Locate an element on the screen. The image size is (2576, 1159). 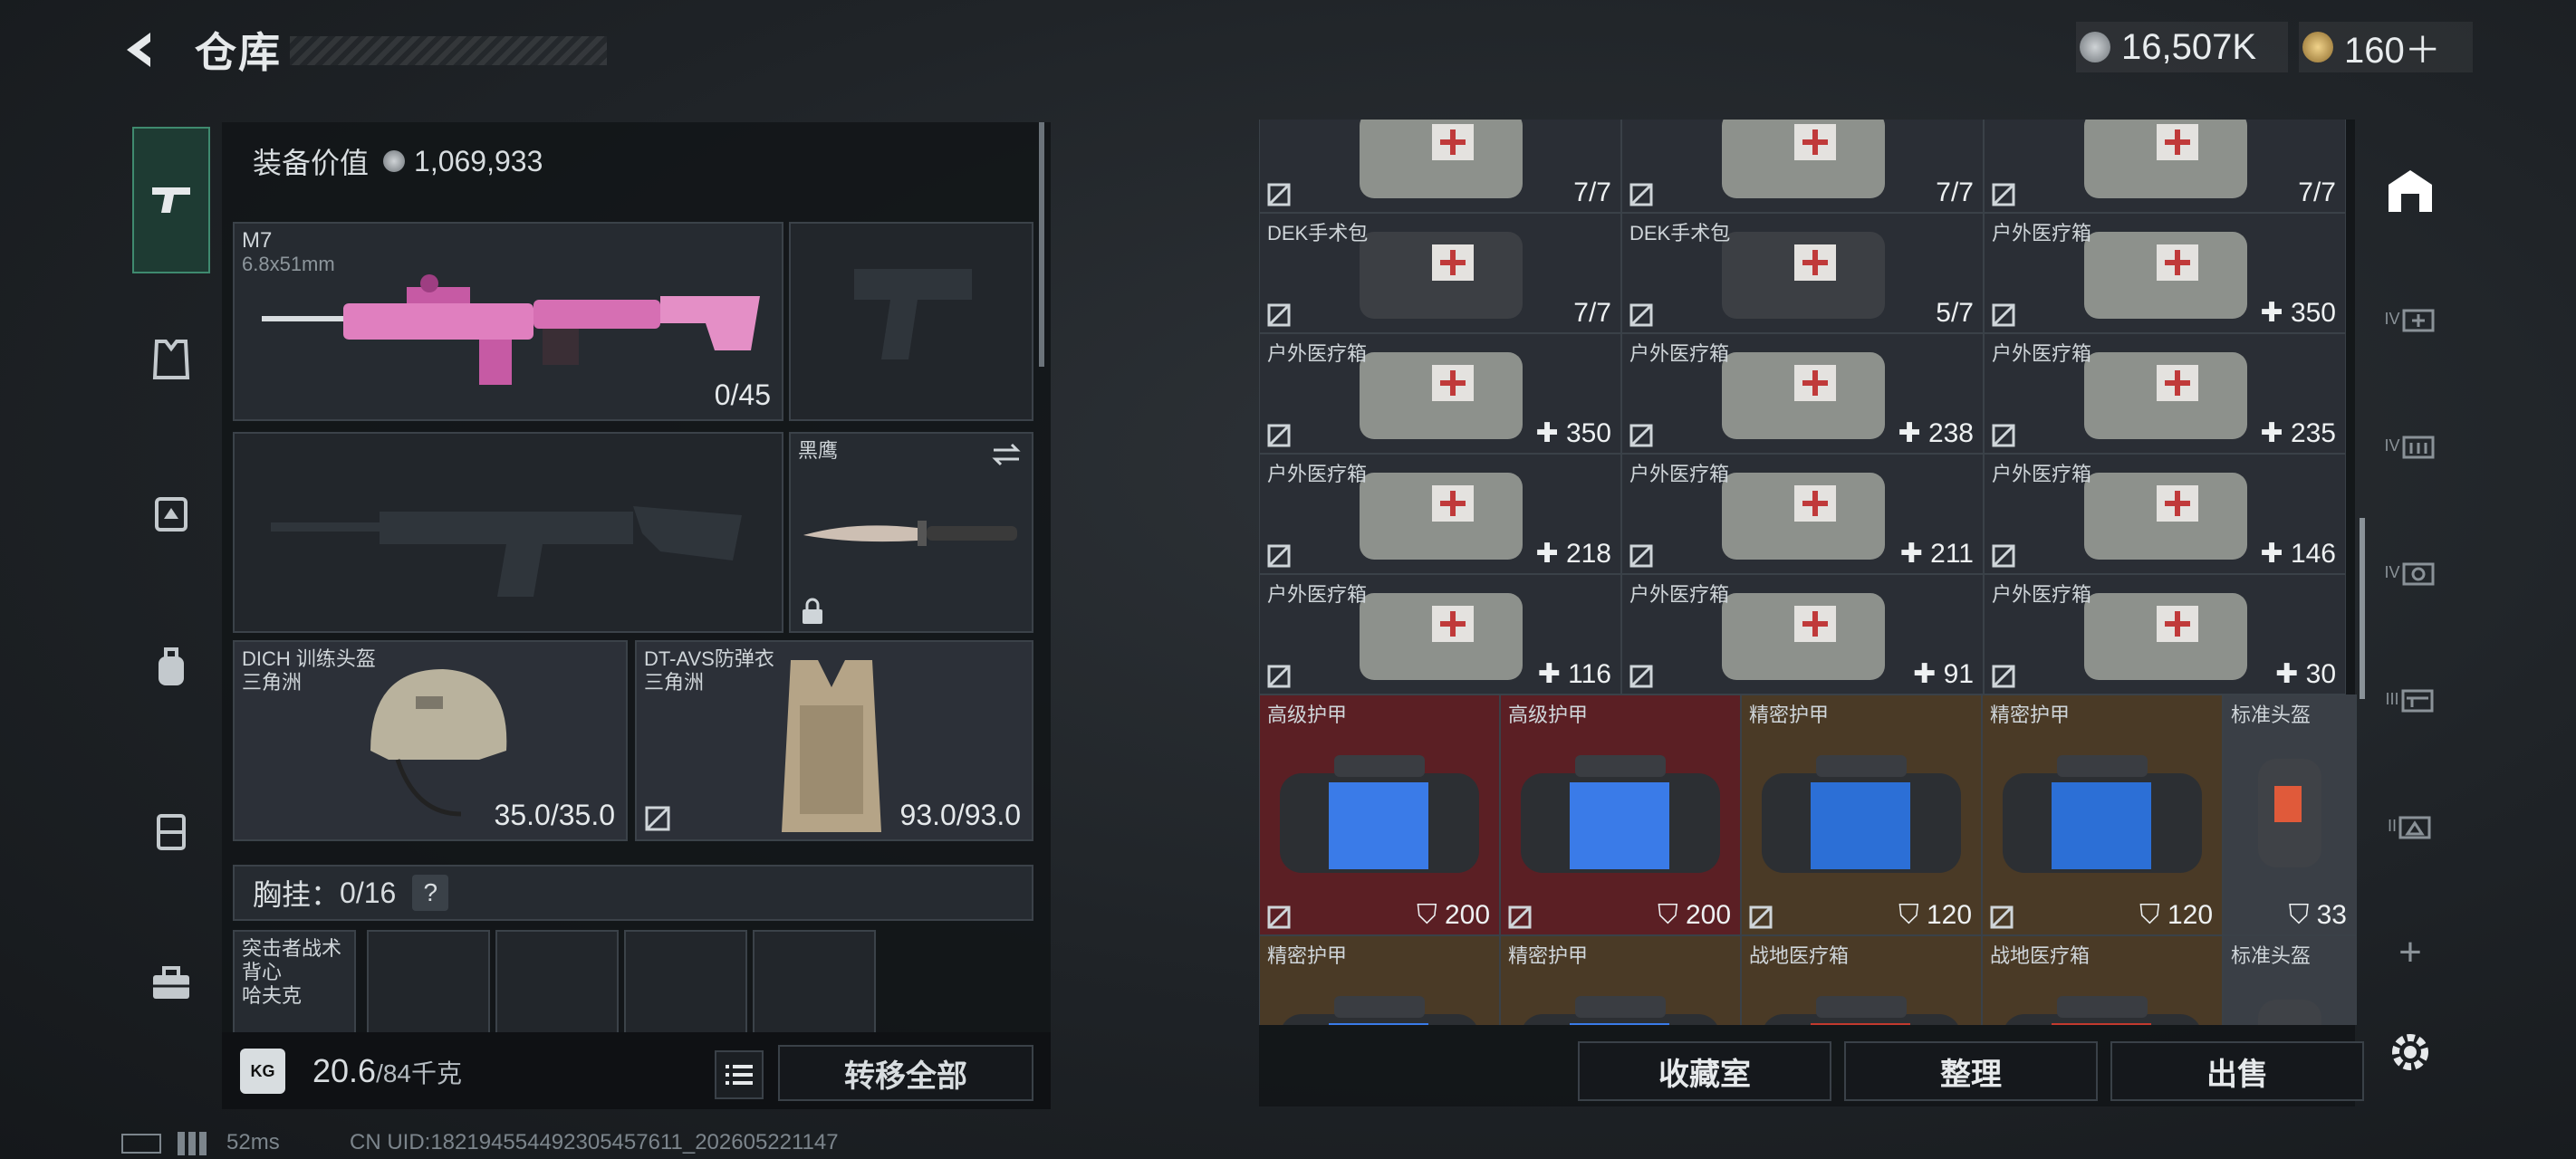
stash-item: 标准头盔 is located at coordinates (2290, 980).